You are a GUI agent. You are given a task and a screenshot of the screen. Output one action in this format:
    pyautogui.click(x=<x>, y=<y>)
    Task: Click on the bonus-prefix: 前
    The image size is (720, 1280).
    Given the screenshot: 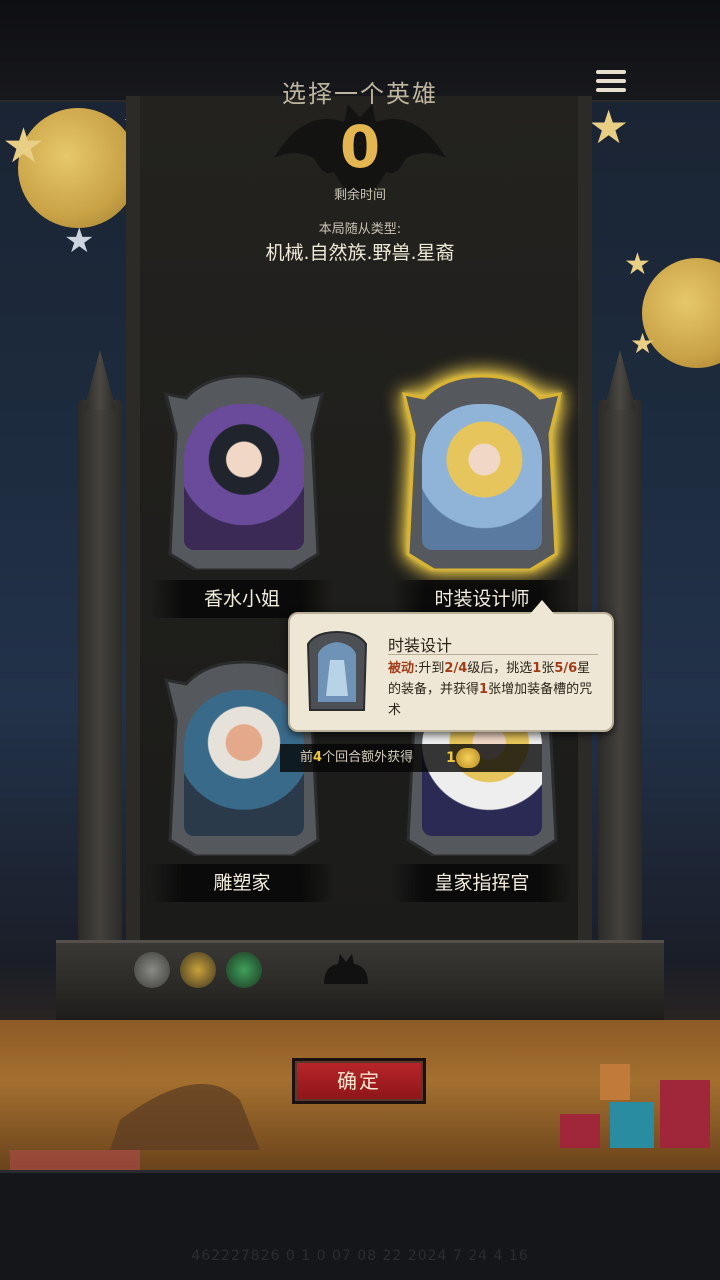 What is the action you would take?
    pyautogui.click(x=307, y=757)
    